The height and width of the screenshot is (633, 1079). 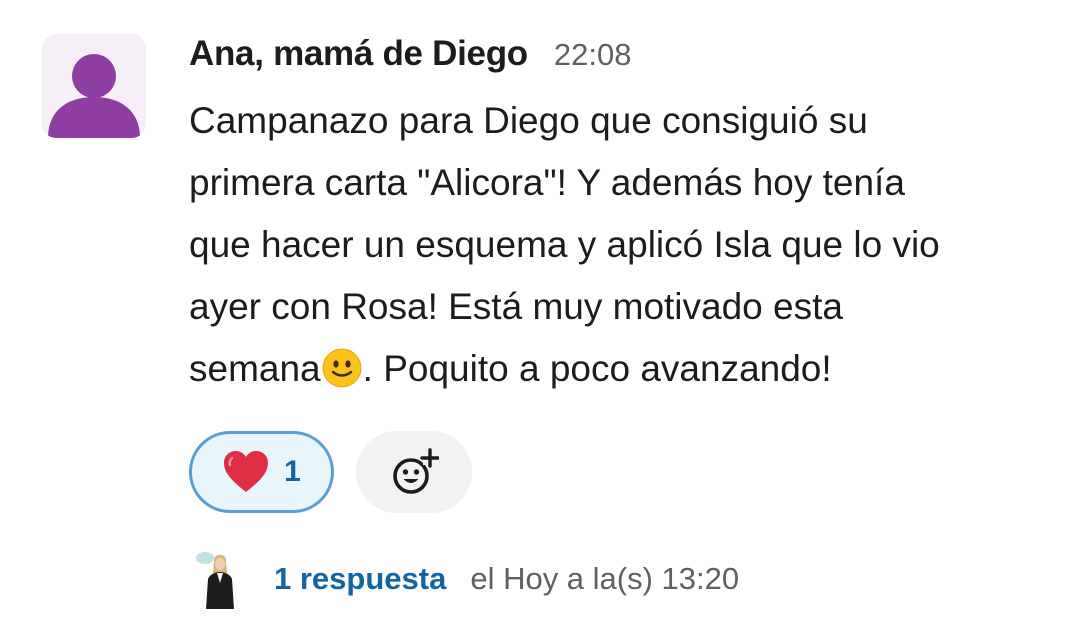 I want to click on add-reaction-button, so click(x=414, y=472).